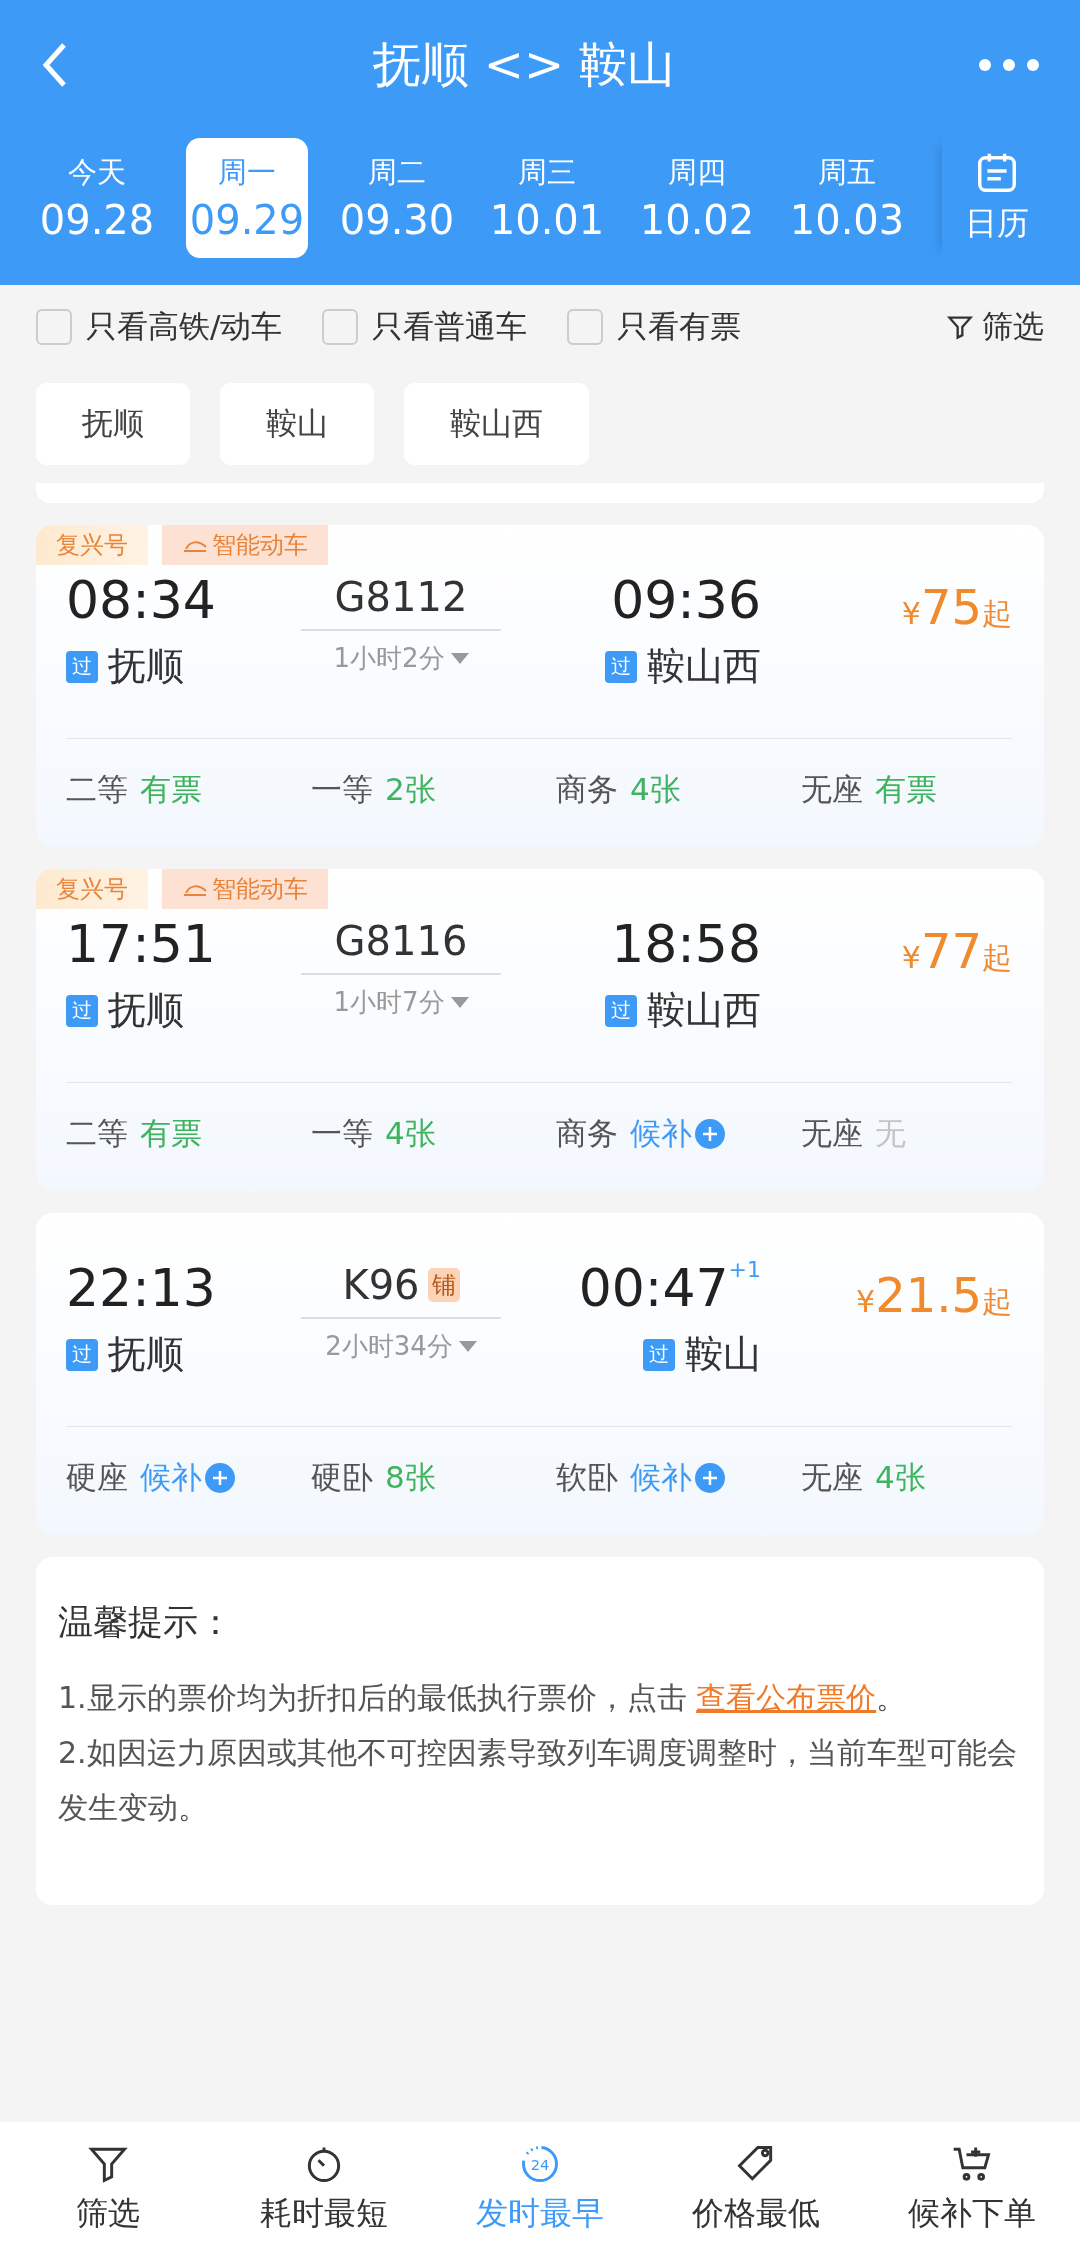 The height and width of the screenshot is (2255, 1080). I want to click on train-card: 复兴号 智能动车 17:51 过 抚顺 G8116 1小时7分 18:58 过 鞍山西 ¥77起 二等 有票 一等 4张 商务 候补 无座 无, so click(540, 1030).